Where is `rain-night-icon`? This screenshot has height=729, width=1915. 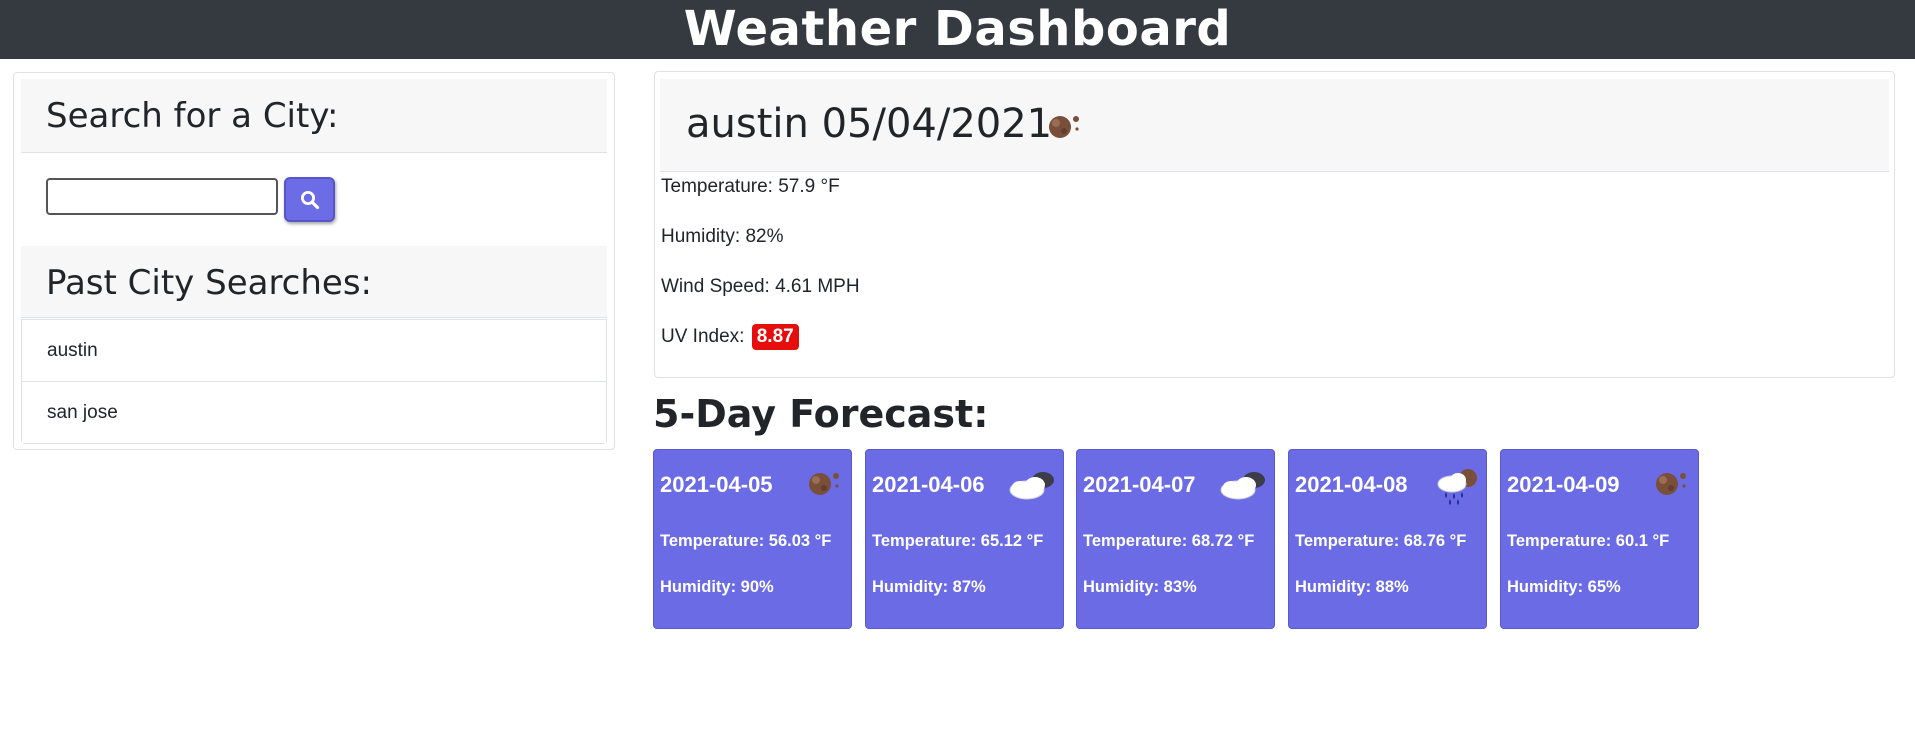 rain-night-icon is located at coordinates (1457, 488).